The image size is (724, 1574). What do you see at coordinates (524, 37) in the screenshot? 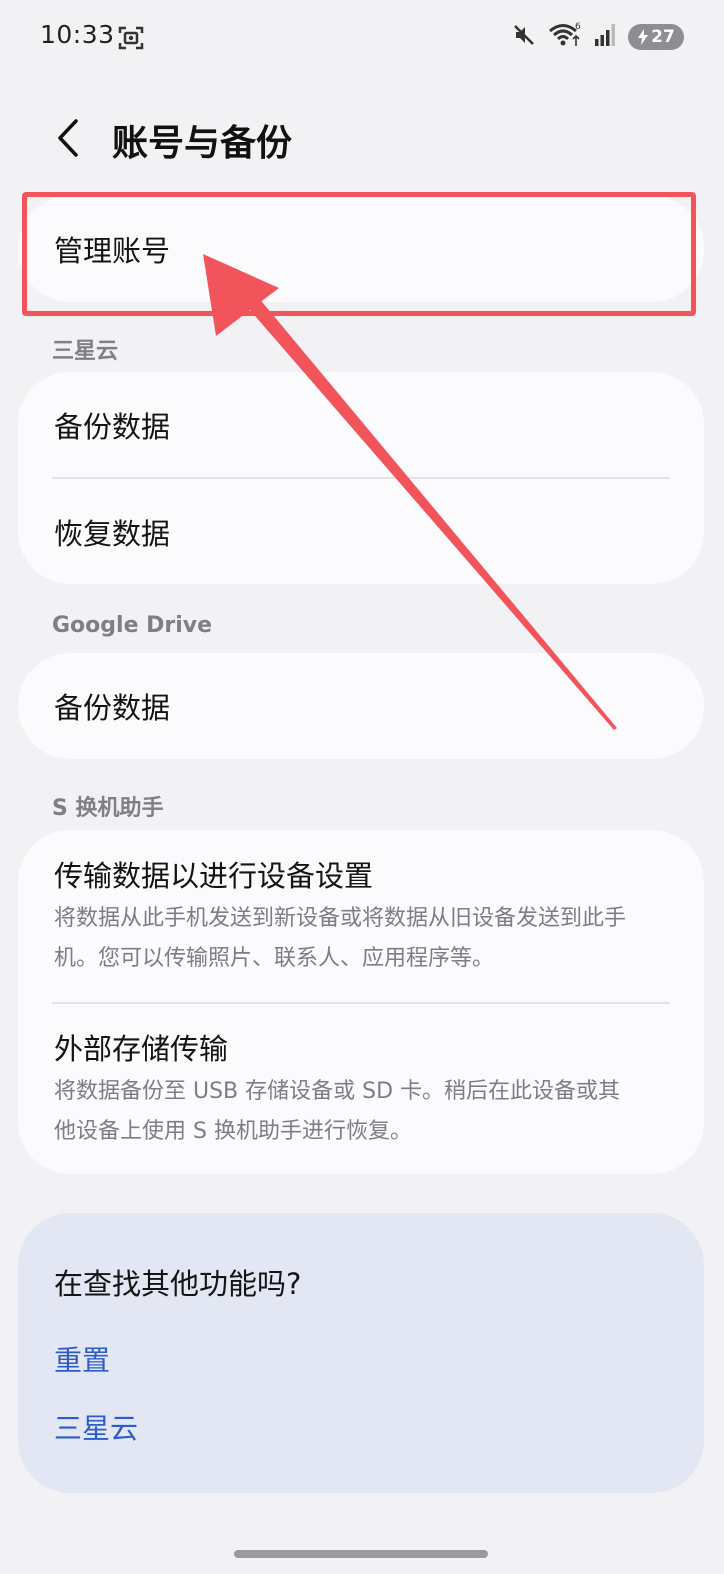
I see `mute-icon` at bounding box center [524, 37].